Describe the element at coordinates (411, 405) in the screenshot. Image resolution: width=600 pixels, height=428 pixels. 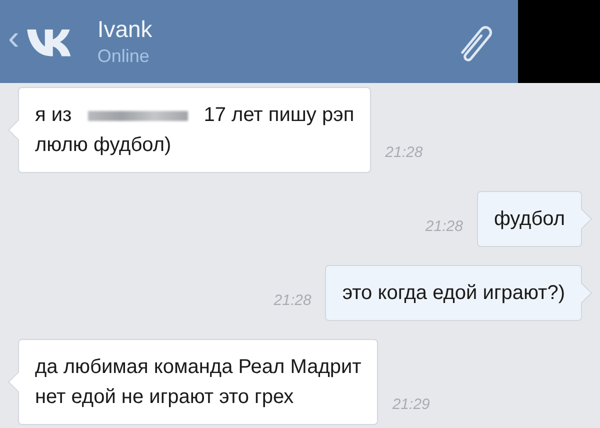
I see `message-time: 21:29` at that location.